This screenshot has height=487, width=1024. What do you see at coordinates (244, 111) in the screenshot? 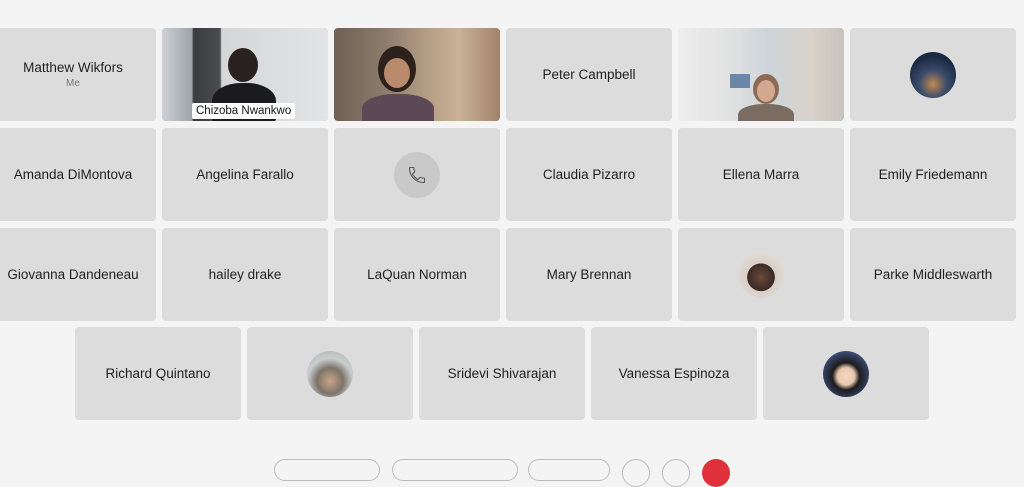
I see `participant-name-label: Chizoba Nwankwo` at bounding box center [244, 111].